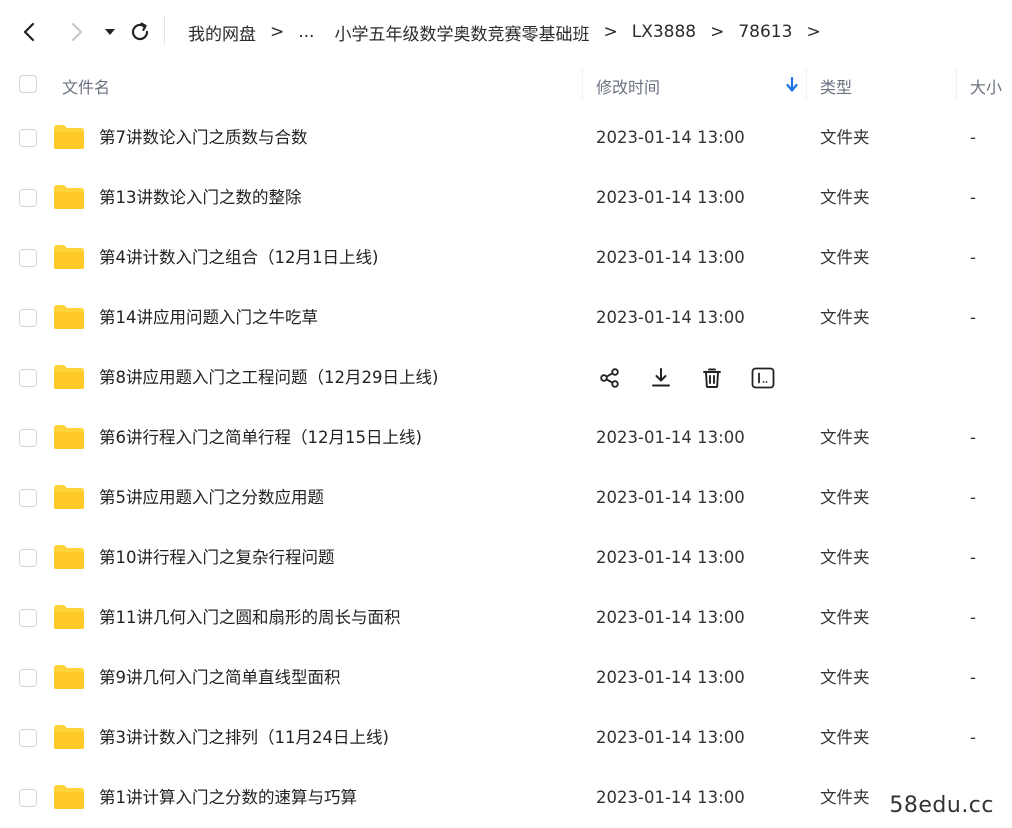 This screenshot has height=828, width=1012. I want to click on download-icon, so click(661, 377).